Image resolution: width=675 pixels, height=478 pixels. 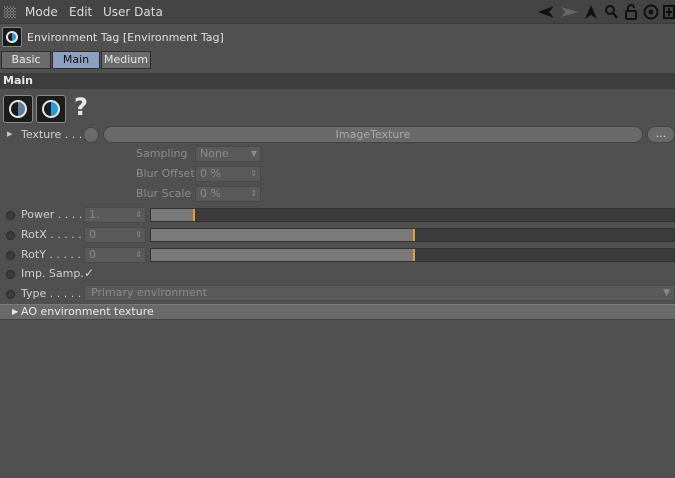 I want to click on texture-animate-button, so click(x=91, y=135).